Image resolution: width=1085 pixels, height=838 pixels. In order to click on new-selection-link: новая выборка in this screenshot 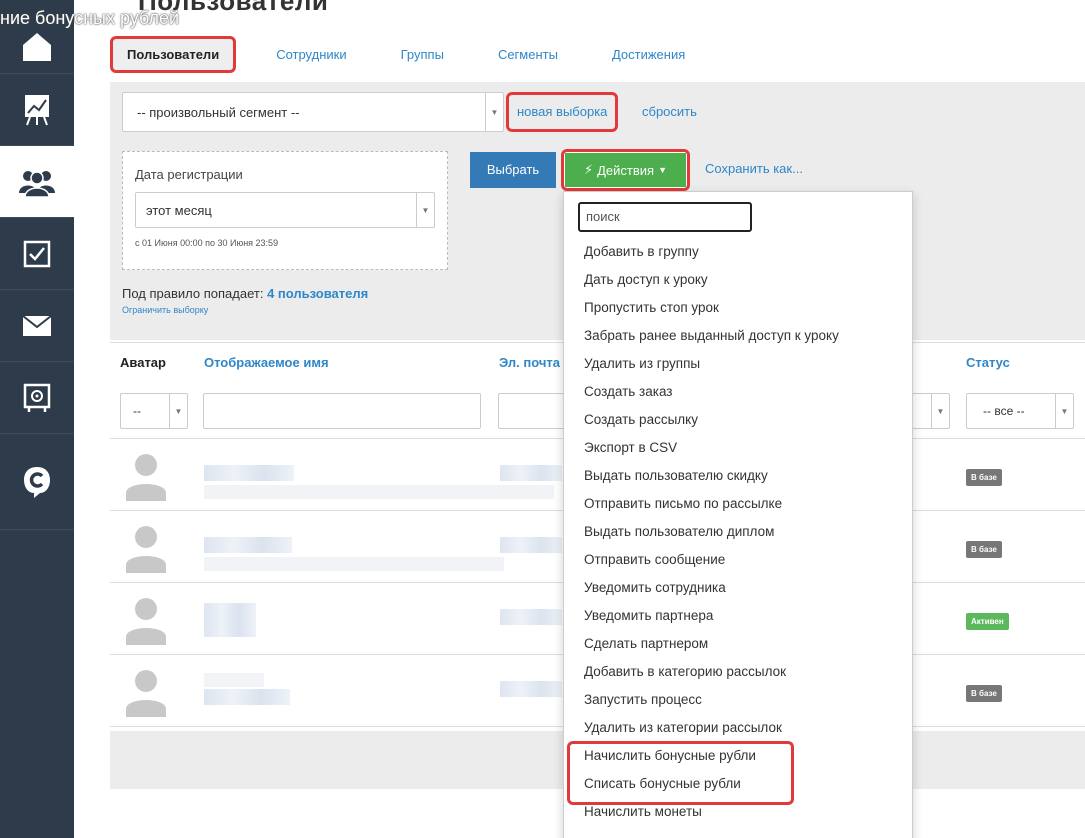, I will do `click(562, 112)`.